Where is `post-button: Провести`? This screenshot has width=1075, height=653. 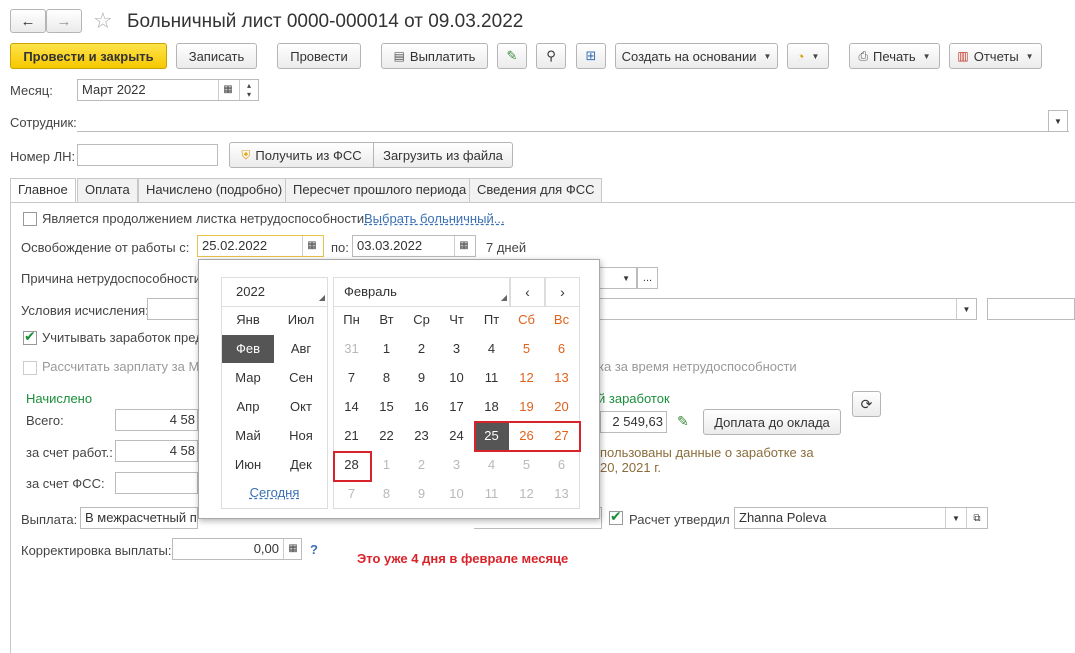 post-button: Провести is located at coordinates (319, 56).